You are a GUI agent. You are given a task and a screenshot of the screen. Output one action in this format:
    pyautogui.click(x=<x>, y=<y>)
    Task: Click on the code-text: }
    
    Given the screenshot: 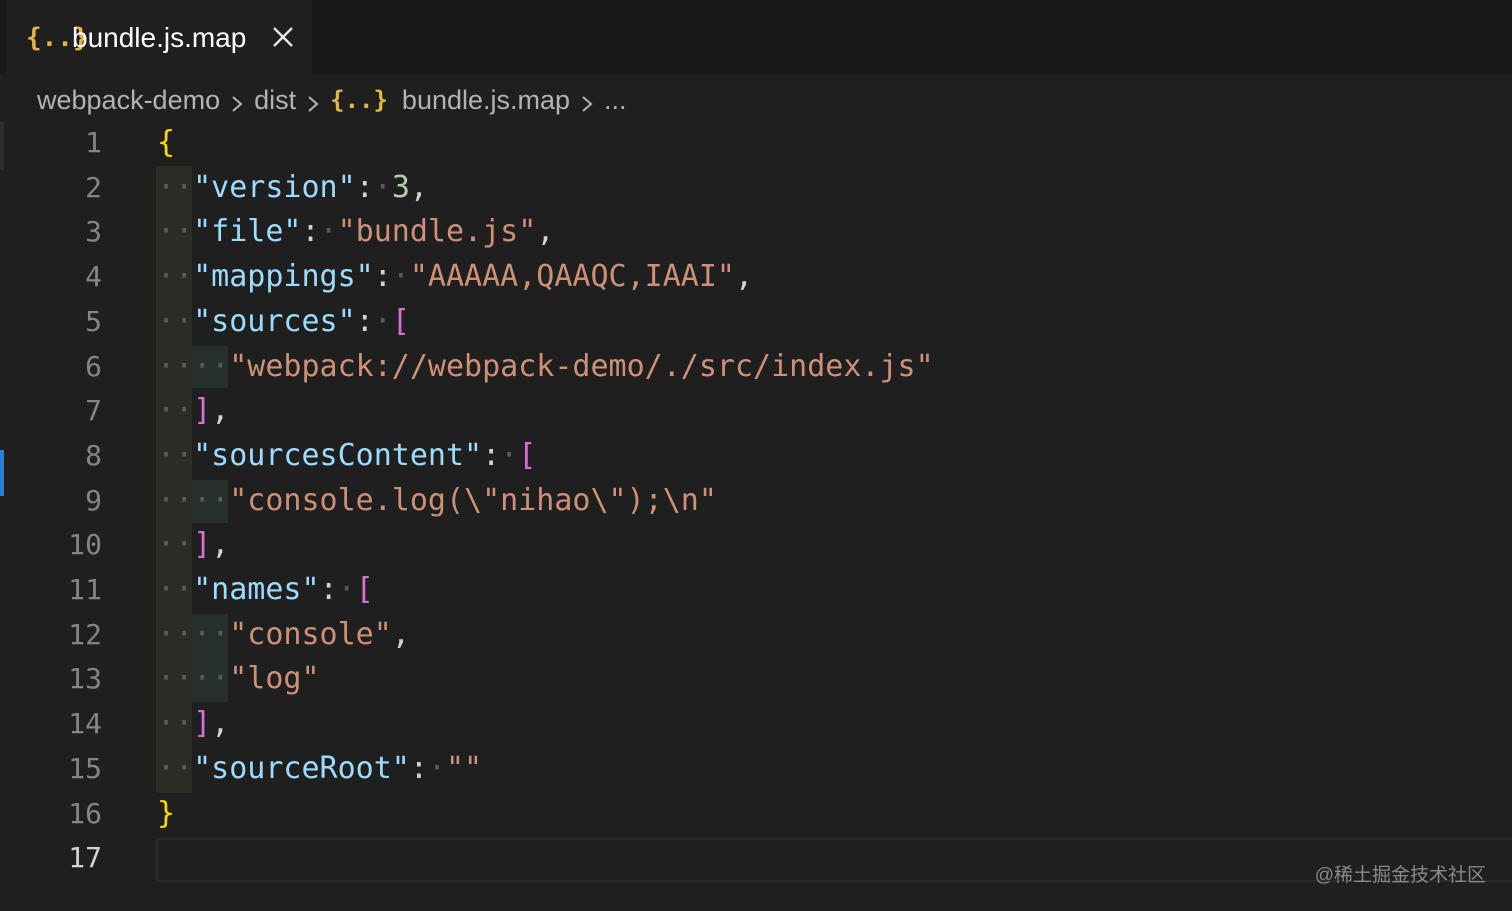 What is the action you would take?
    pyautogui.click(x=166, y=813)
    